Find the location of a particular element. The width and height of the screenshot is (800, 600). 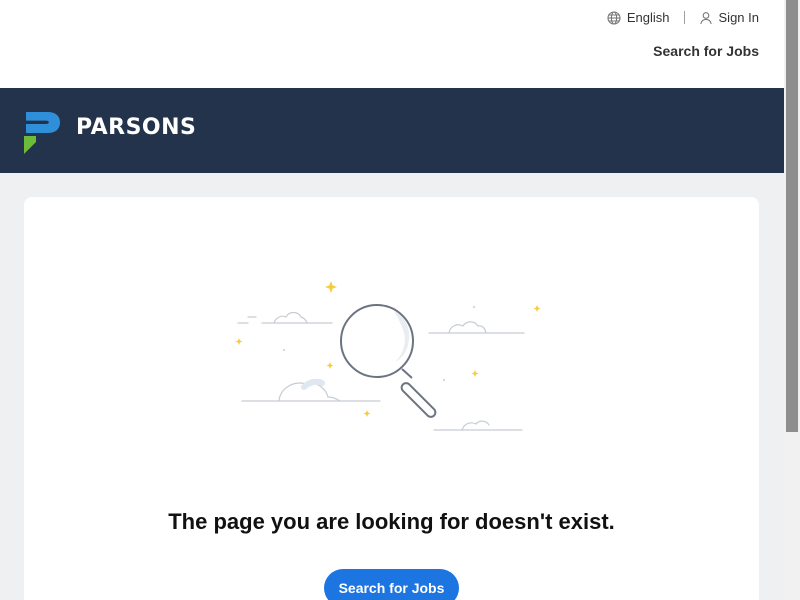

globe-icon is located at coordinates (614, 17).